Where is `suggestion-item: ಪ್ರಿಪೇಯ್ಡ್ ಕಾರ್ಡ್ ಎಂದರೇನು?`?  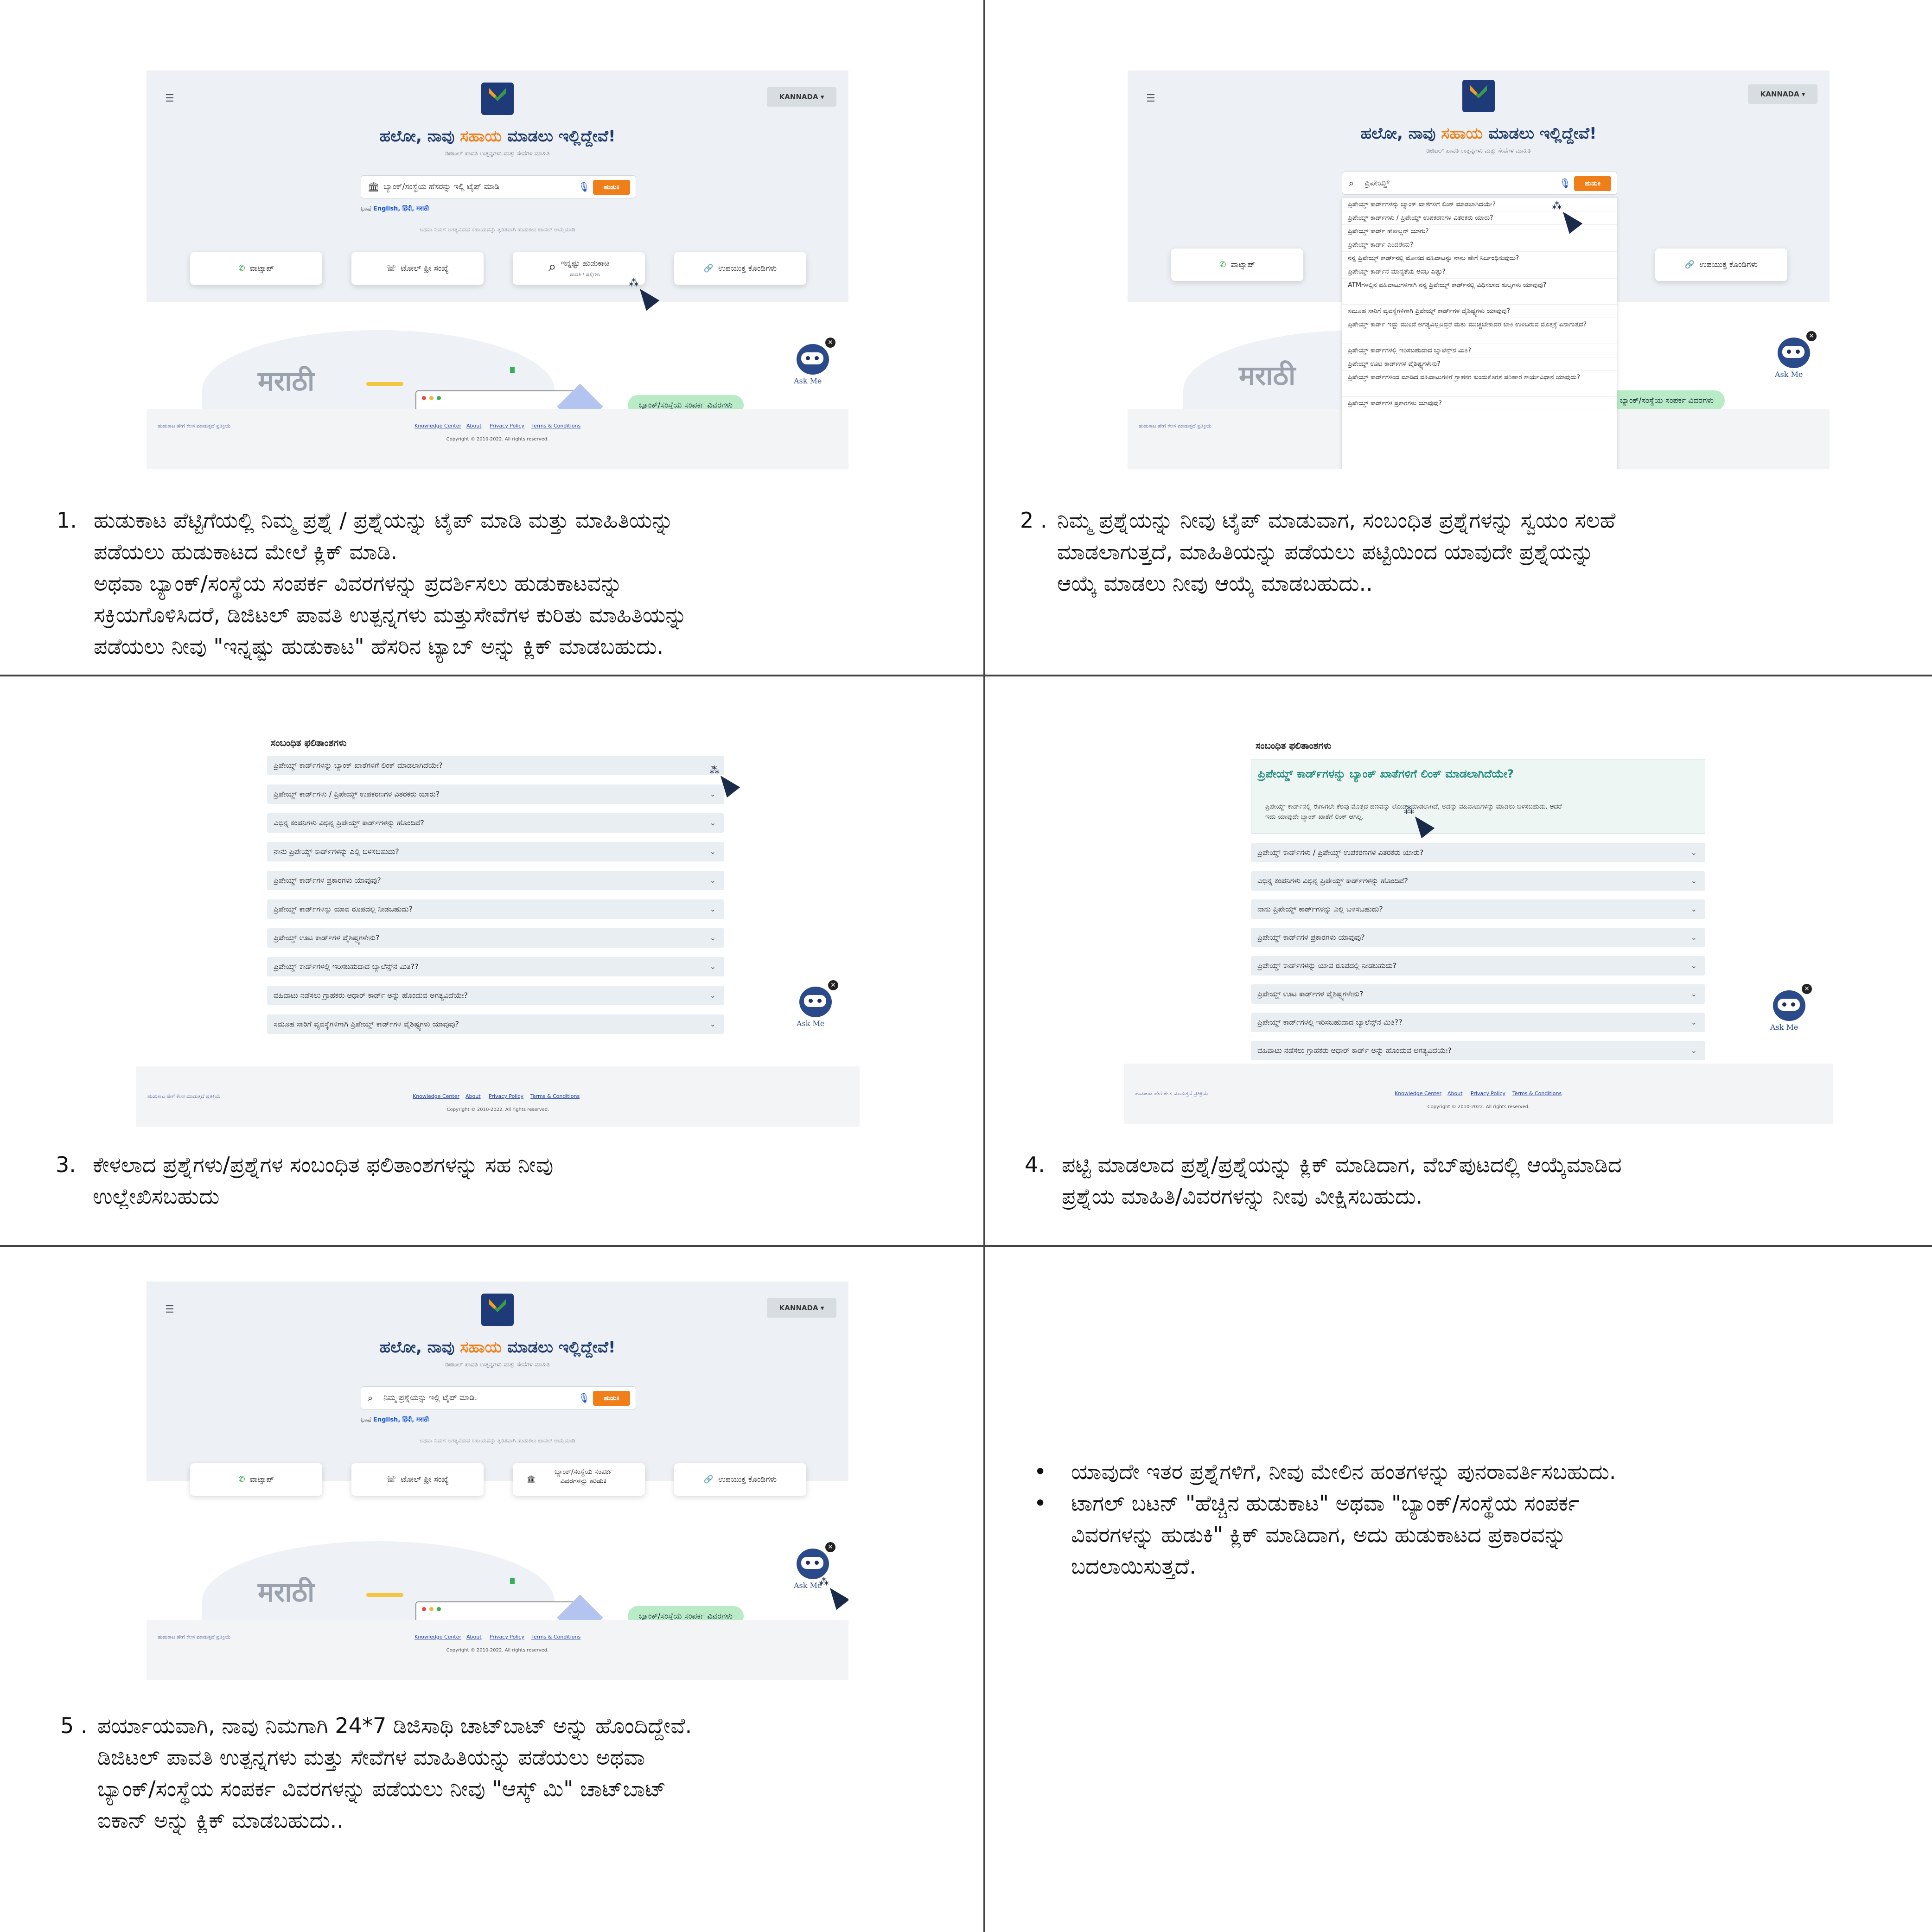 suggestion-item: ಪ್ರಿಪೇಯ್ಡ್ ಕಾರ್ಡ್ ಎಂದರೇನು? is located at coordinates (1479, 245).